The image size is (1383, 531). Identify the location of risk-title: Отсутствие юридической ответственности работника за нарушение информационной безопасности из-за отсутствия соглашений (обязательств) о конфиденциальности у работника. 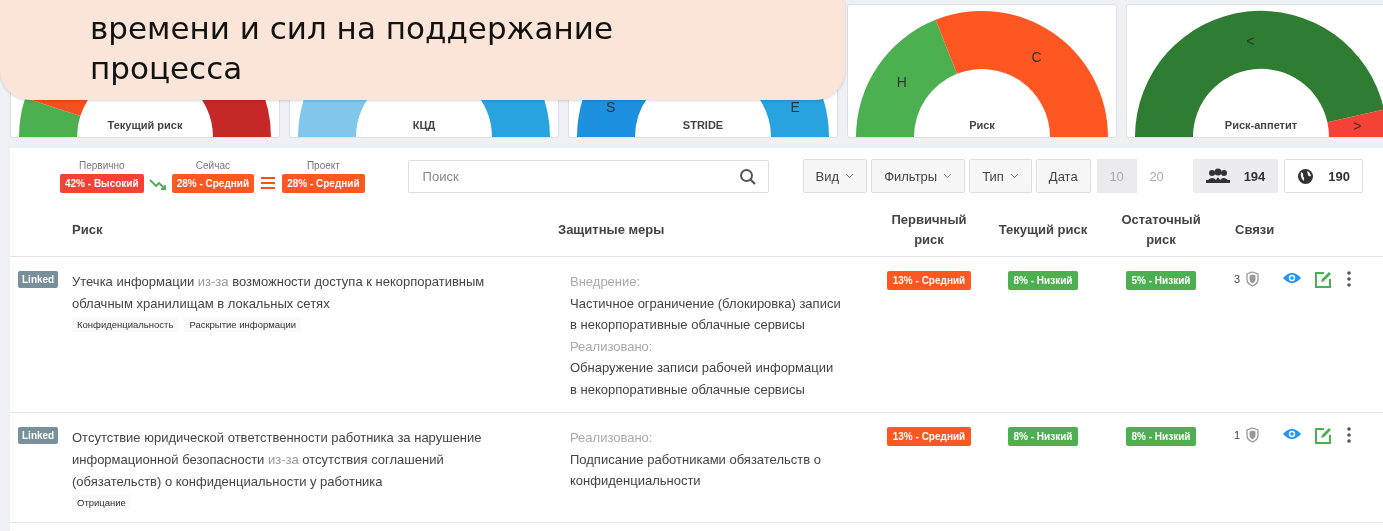
(299, 460).